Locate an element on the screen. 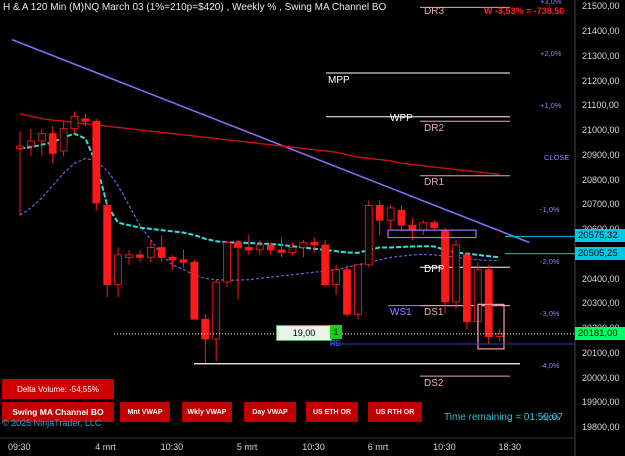 The height and width of the screenshot is (456, 625). level-label-ws1: WS1 is located at coordinates (401, 312).